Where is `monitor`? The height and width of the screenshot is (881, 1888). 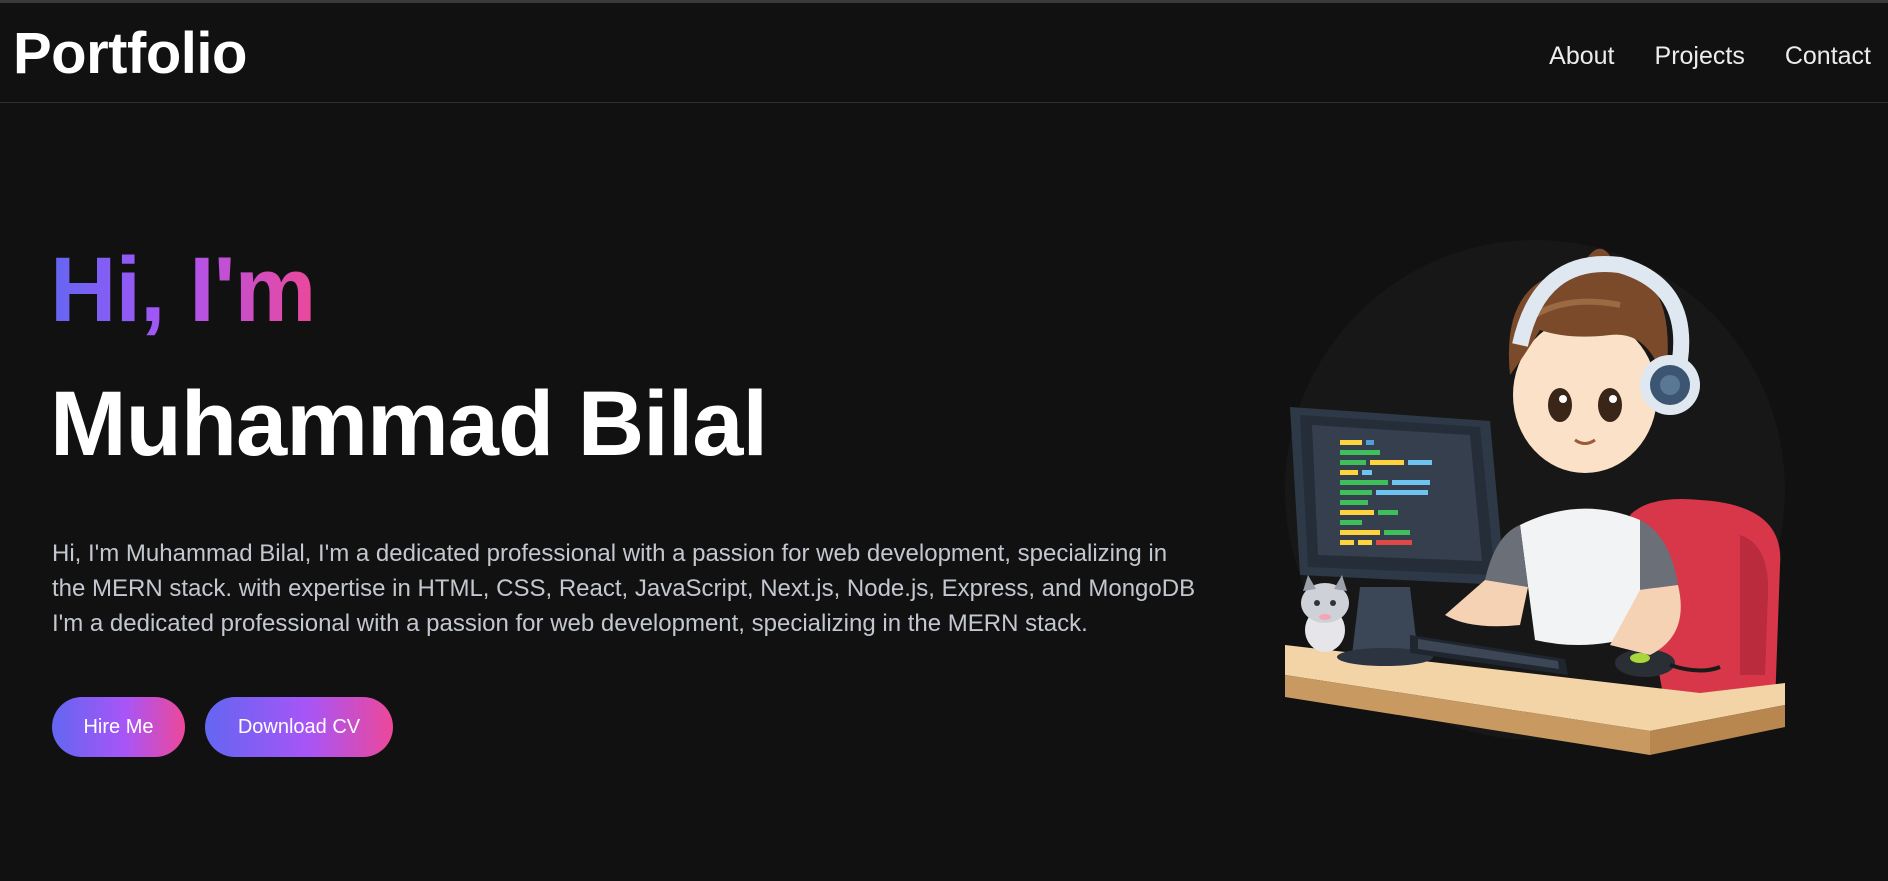
monitor is located at coordinates (1397, 496).